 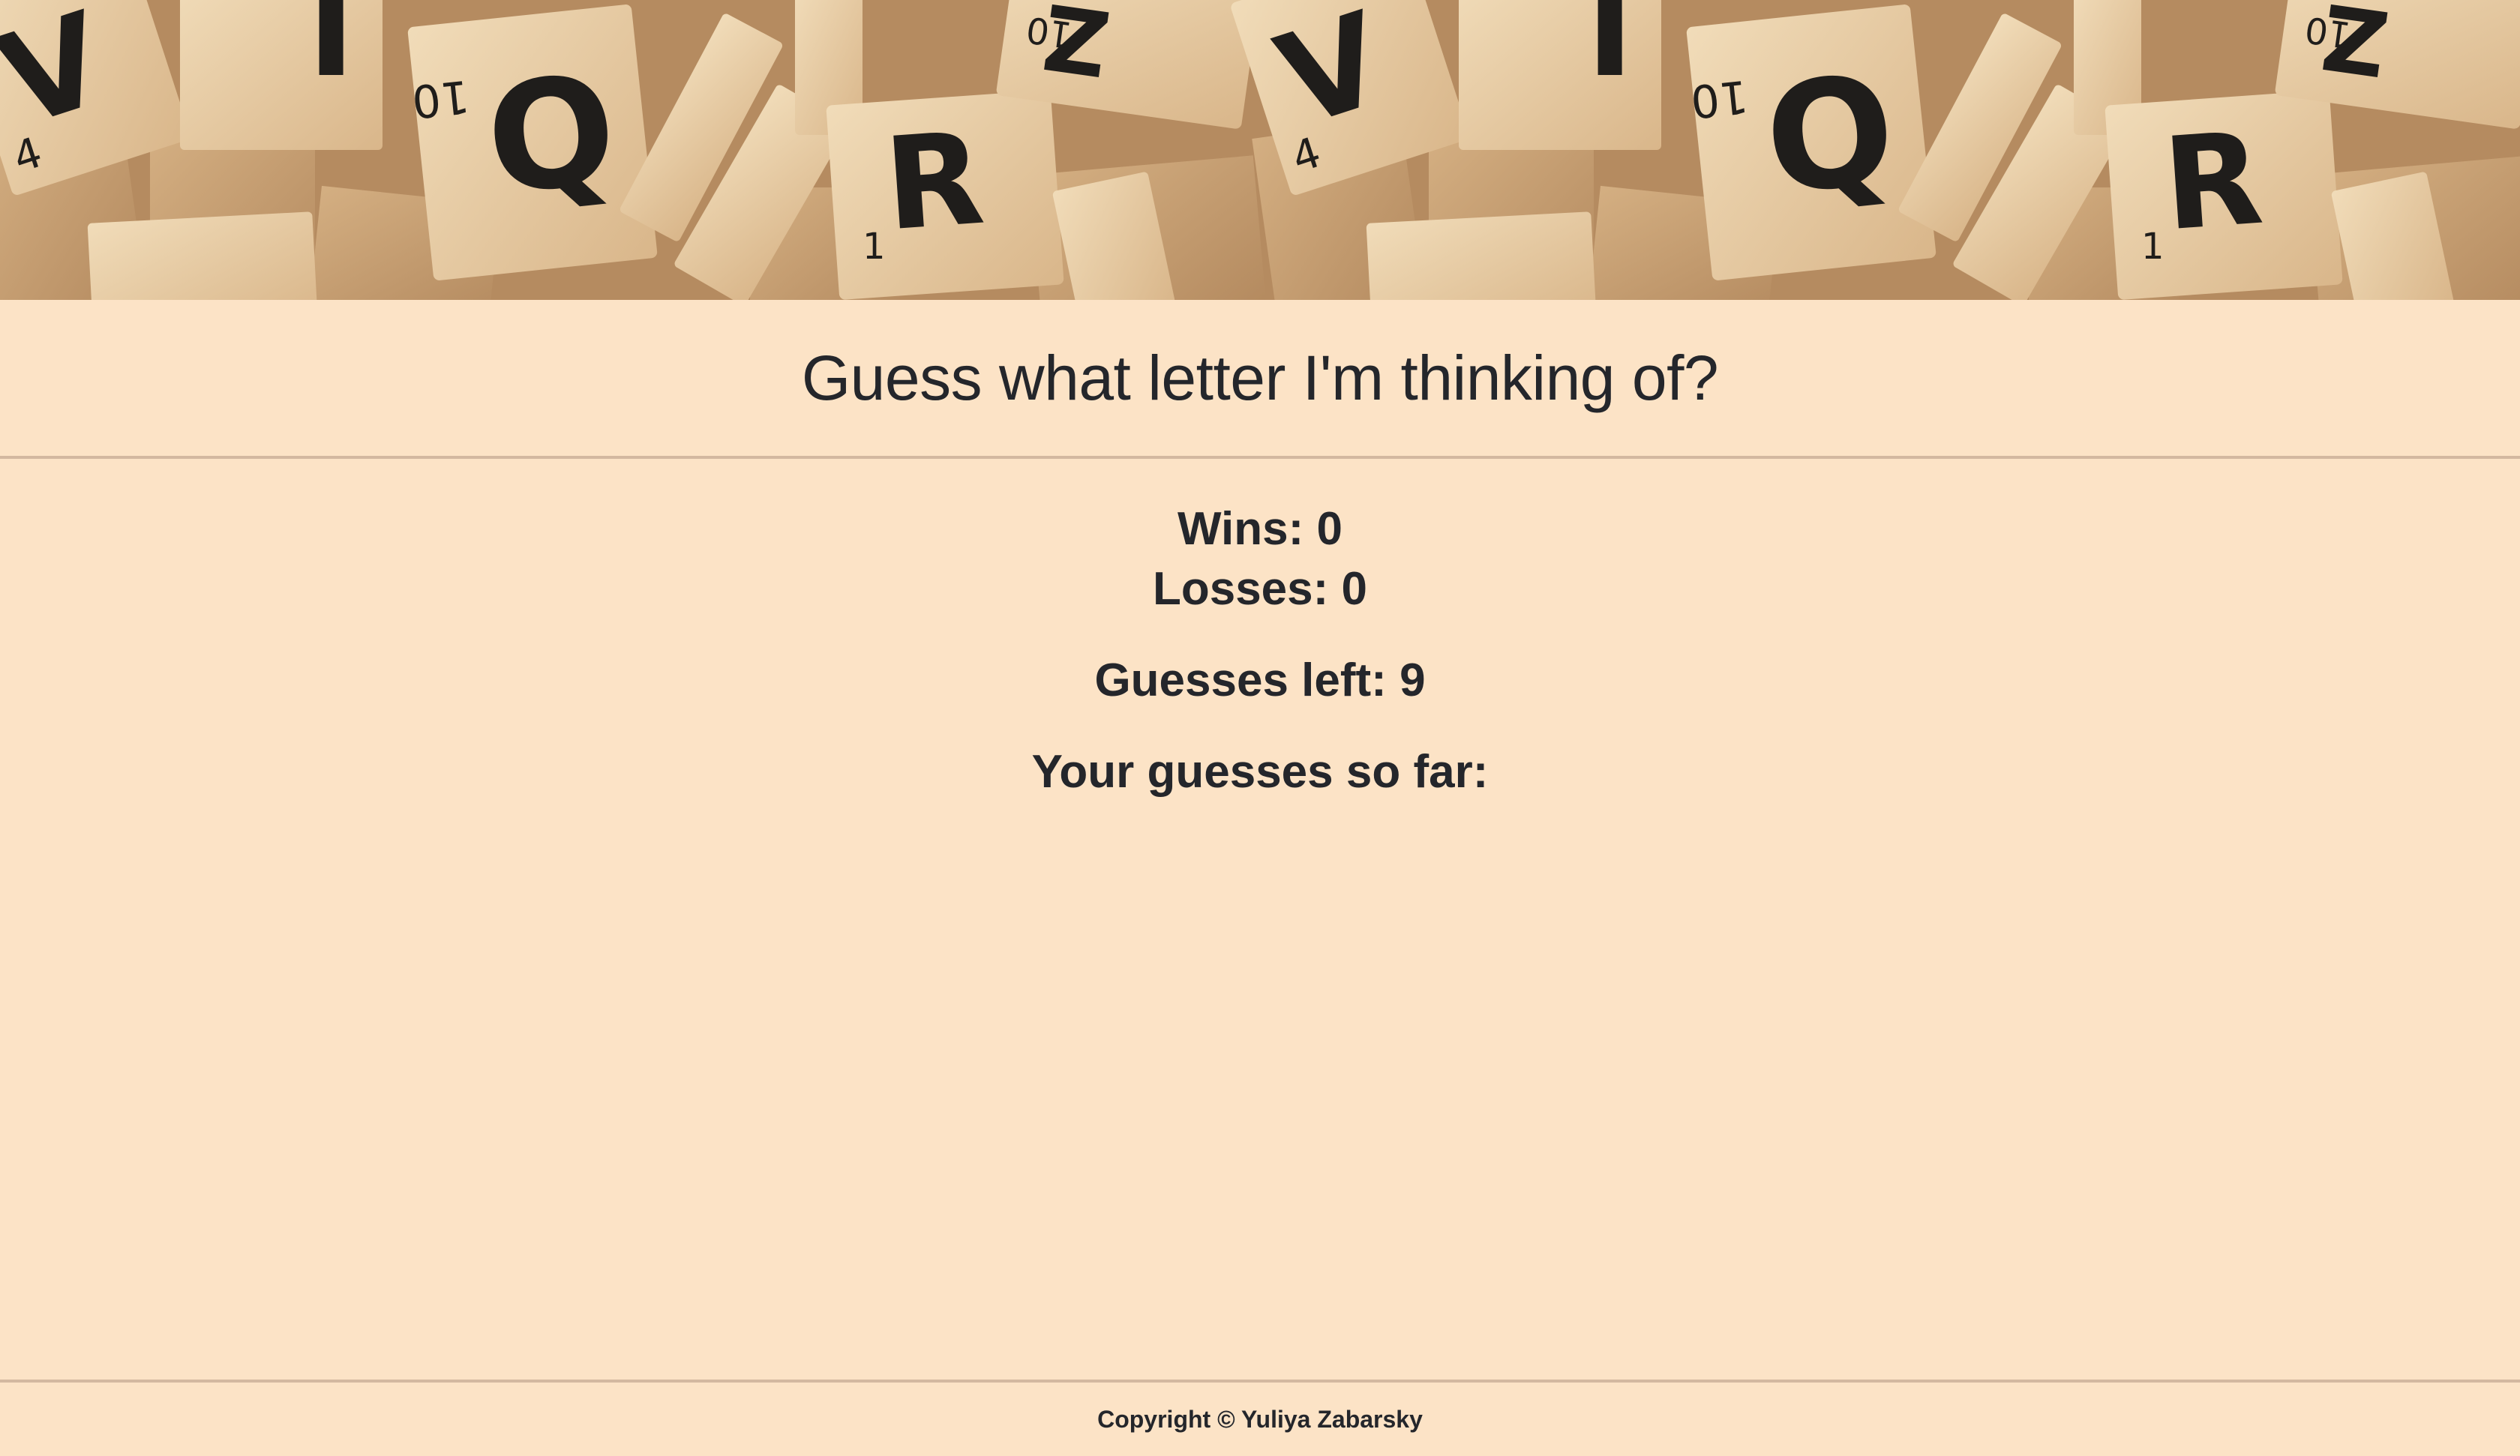 I want to click on losses-value: 0, so click(x=1354, y=589).